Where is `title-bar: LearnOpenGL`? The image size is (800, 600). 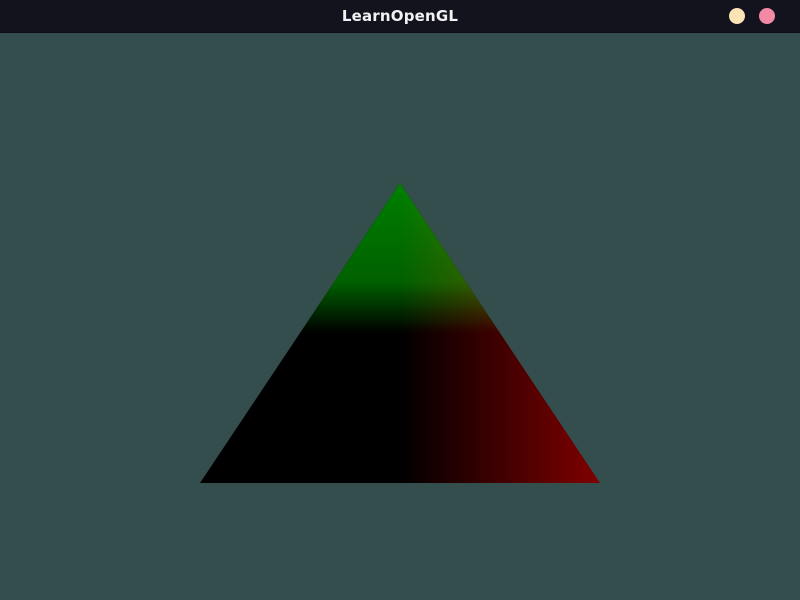
title-bar: LearnOpenGL is located at coordinates (400, 16).